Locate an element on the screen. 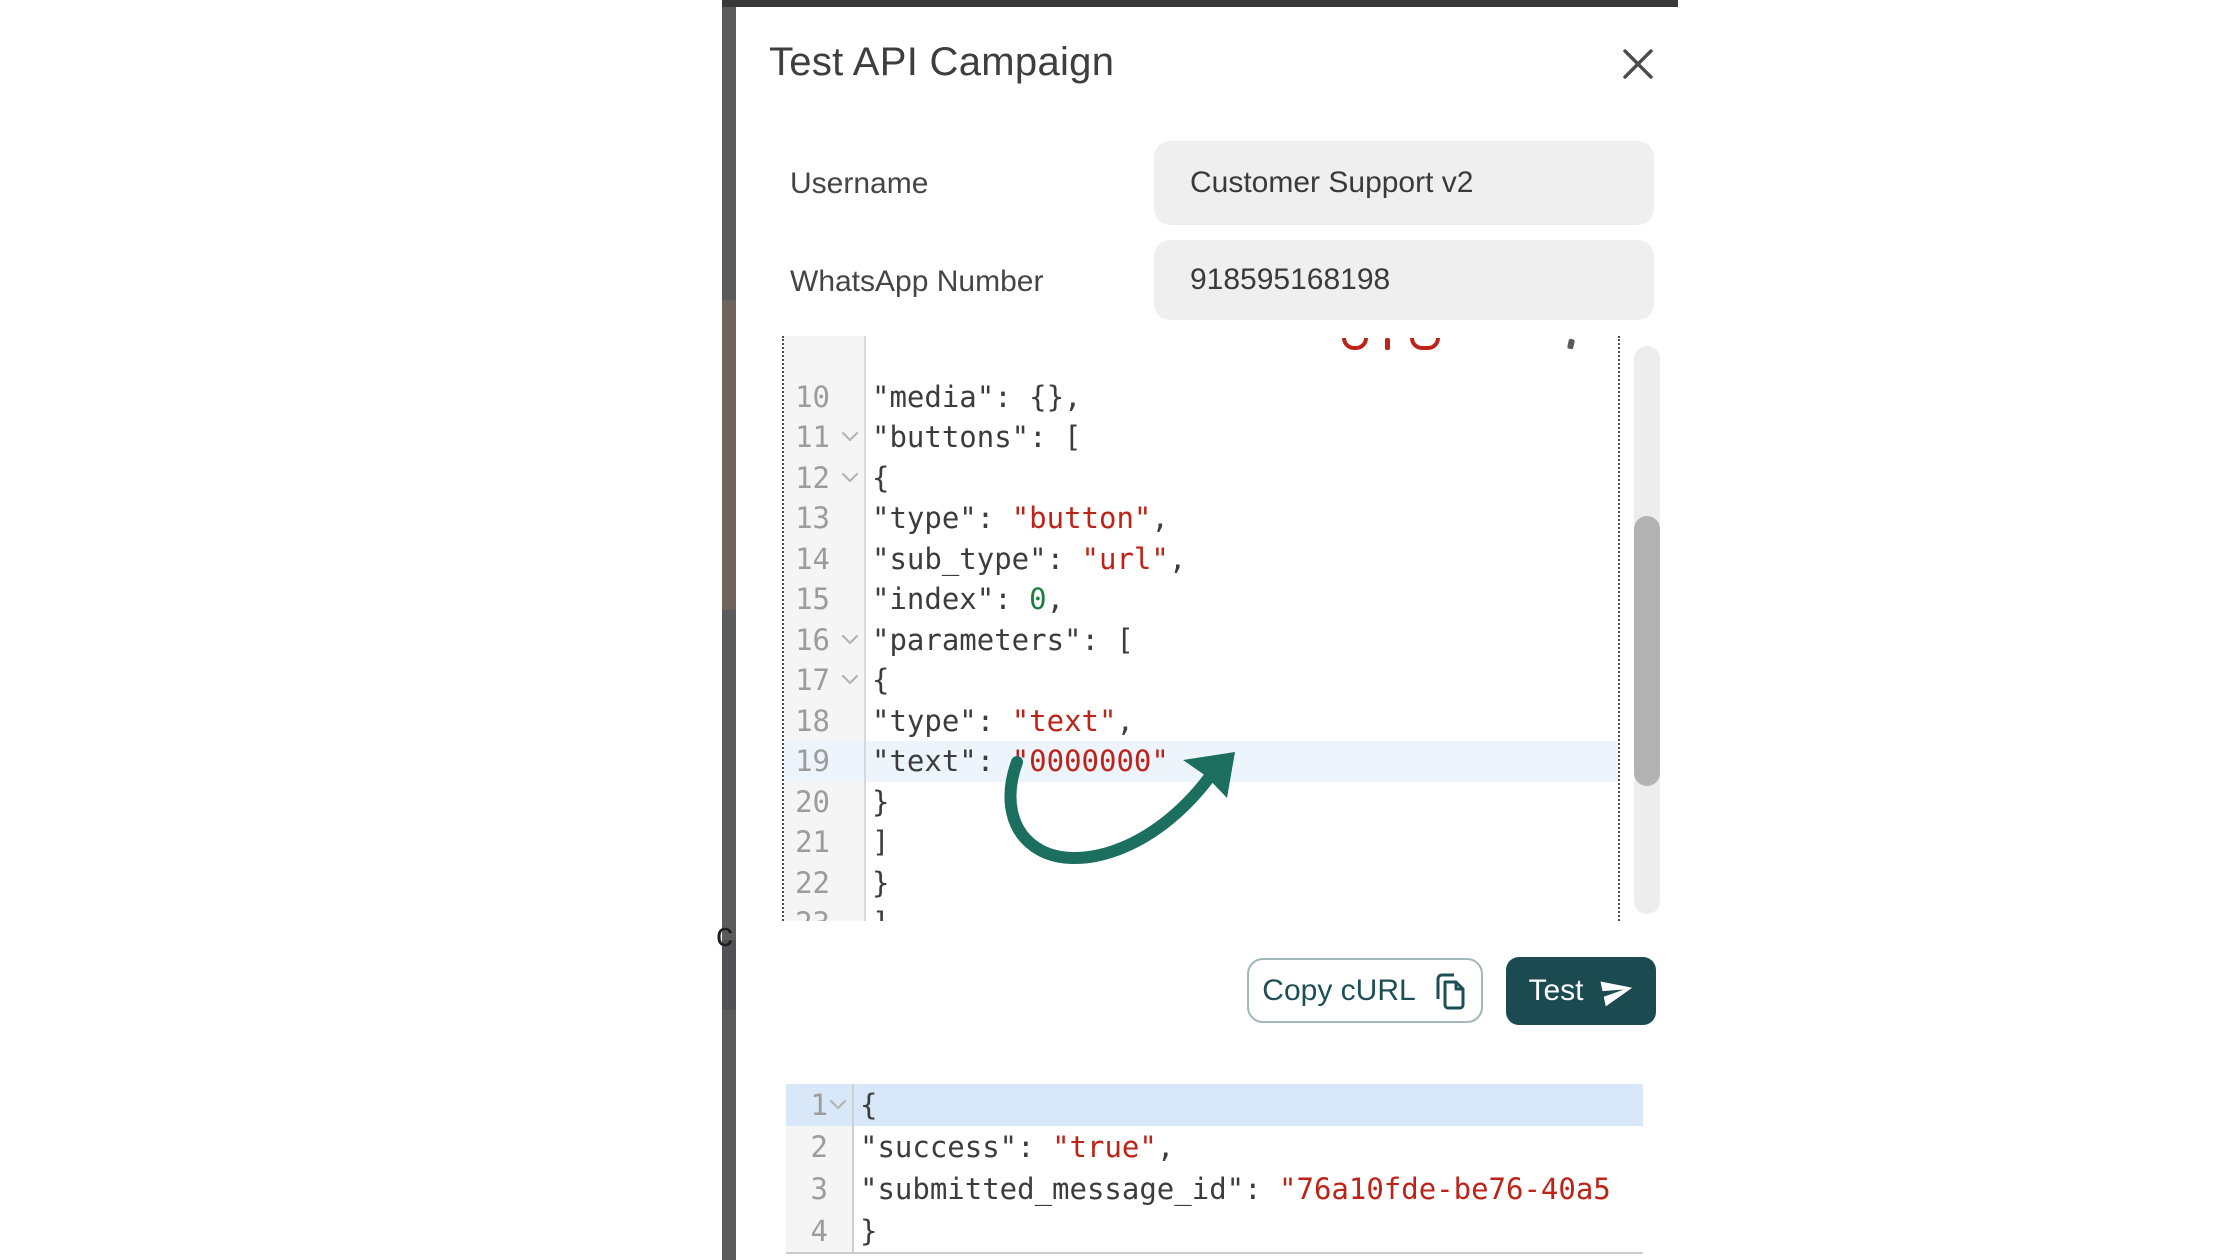  line-number: 17 is located at coordinates (812, 680).